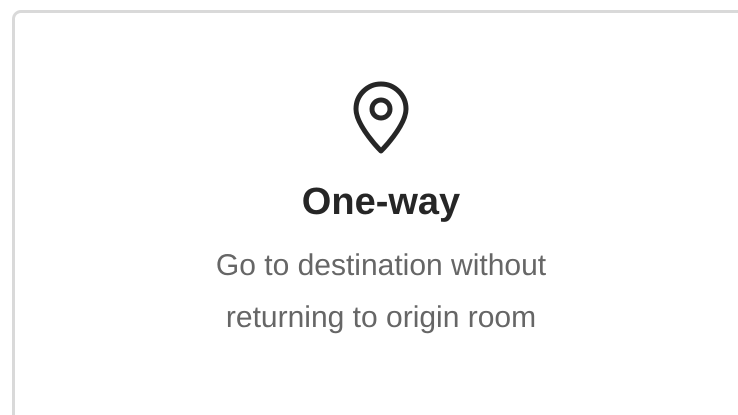  Describe the element at coordinates (381, 202) in the screenshot. I see `option-title: One-way` at that location.